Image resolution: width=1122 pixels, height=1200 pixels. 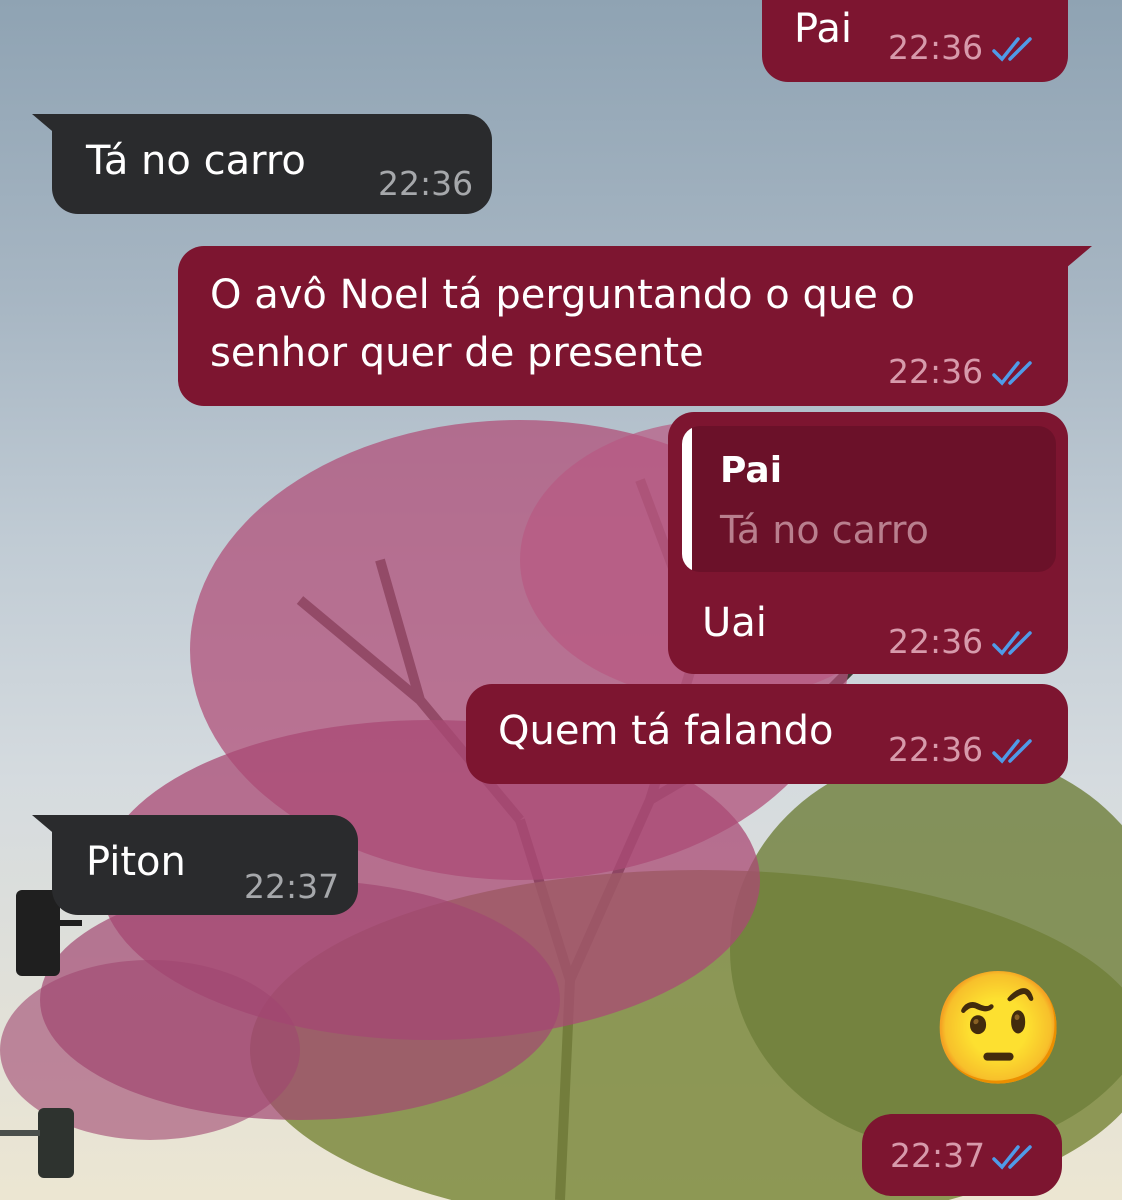 I want to click on raised-eyebrow-emoji-icon: 🤨, so click(x=998, y=1028).